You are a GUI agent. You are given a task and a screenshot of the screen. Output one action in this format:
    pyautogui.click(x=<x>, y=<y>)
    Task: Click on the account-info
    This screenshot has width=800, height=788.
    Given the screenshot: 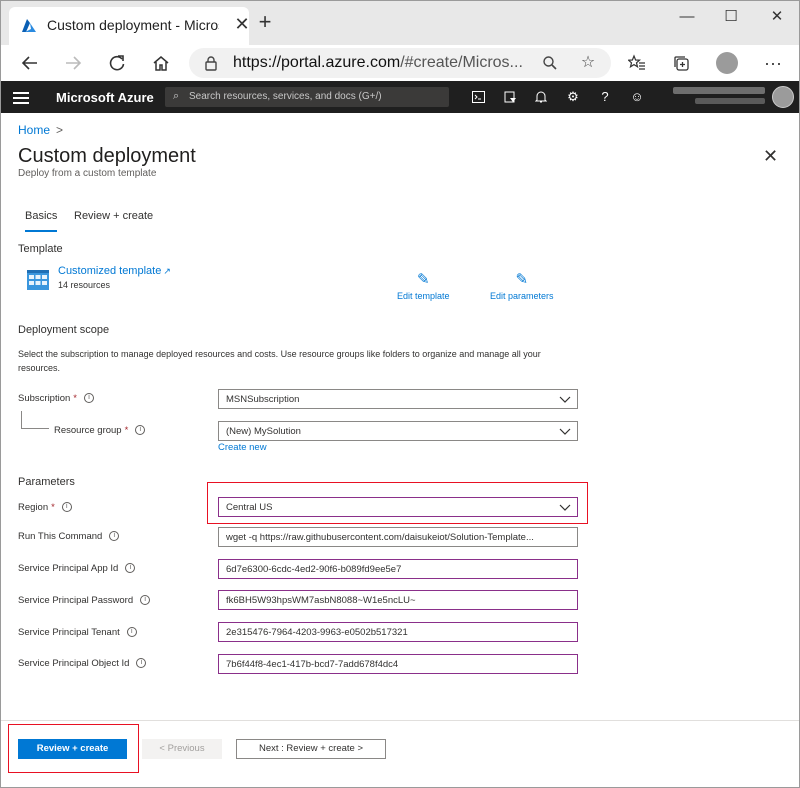 What is the action you would take?
    pyautogui.click(x=717, y=97)
    